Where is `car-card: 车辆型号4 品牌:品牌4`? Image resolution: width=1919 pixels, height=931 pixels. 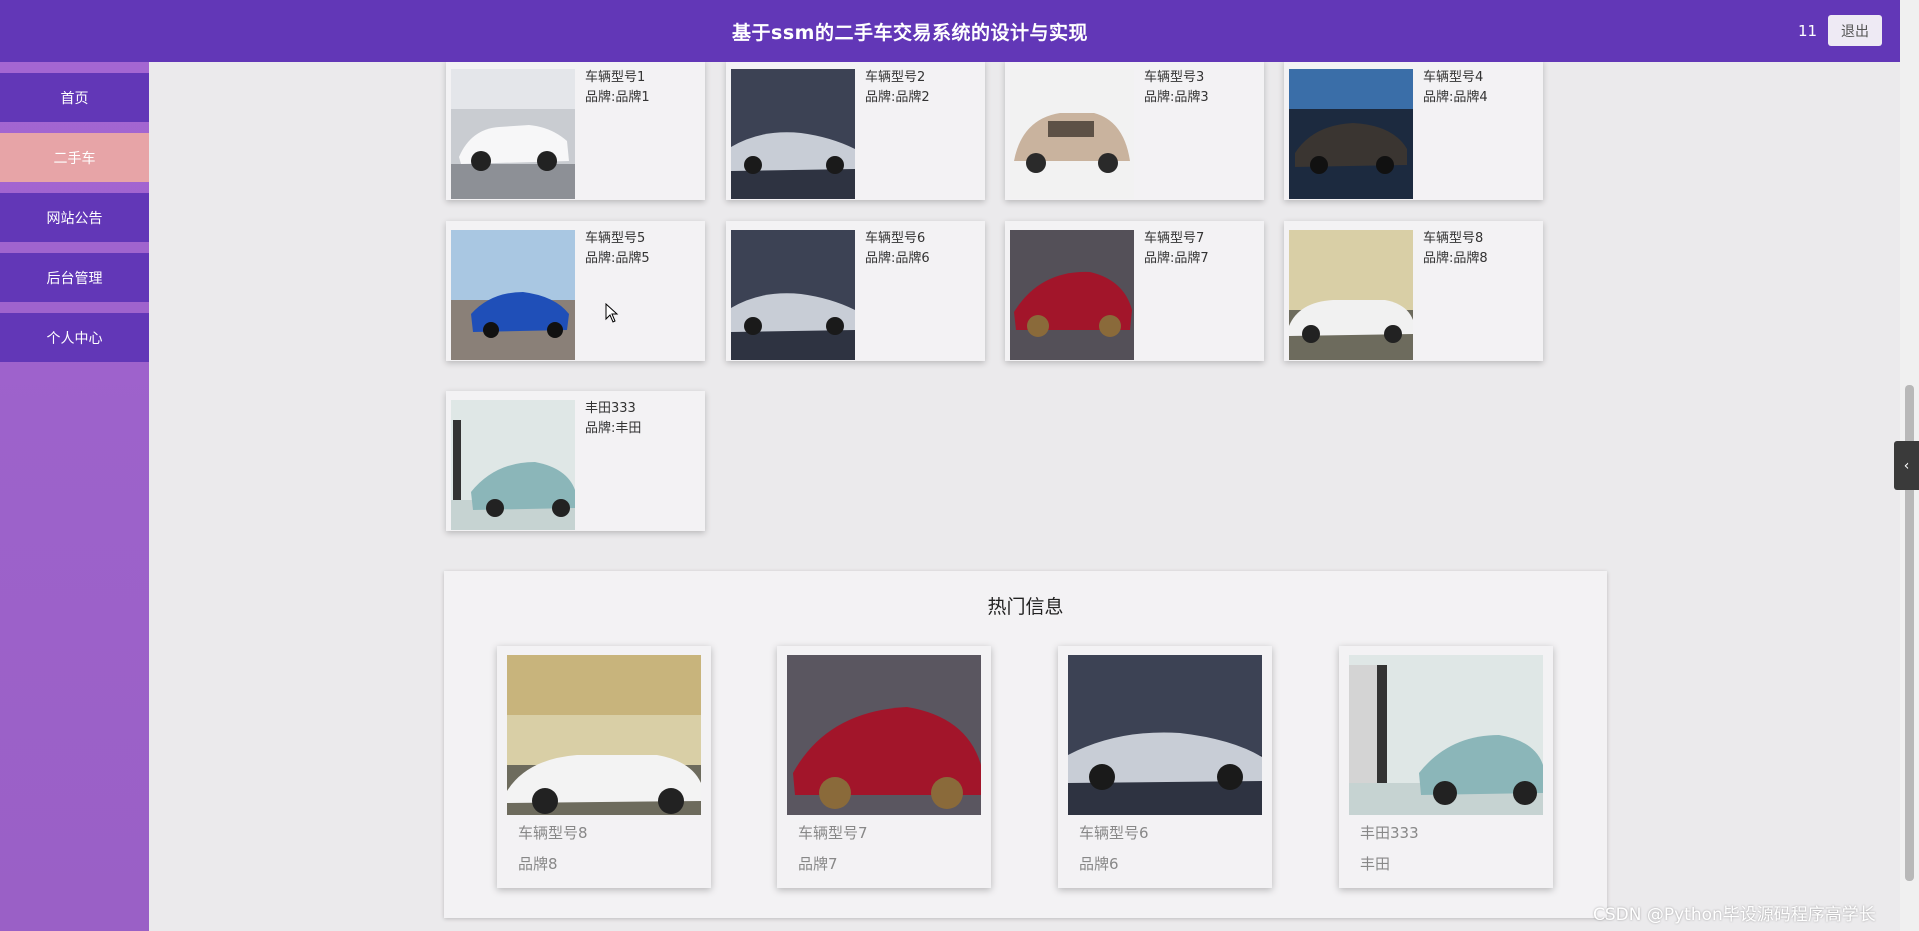 car-card: 车辆型号4 品牌:品牌4 is located at coordinates (1413, 130).